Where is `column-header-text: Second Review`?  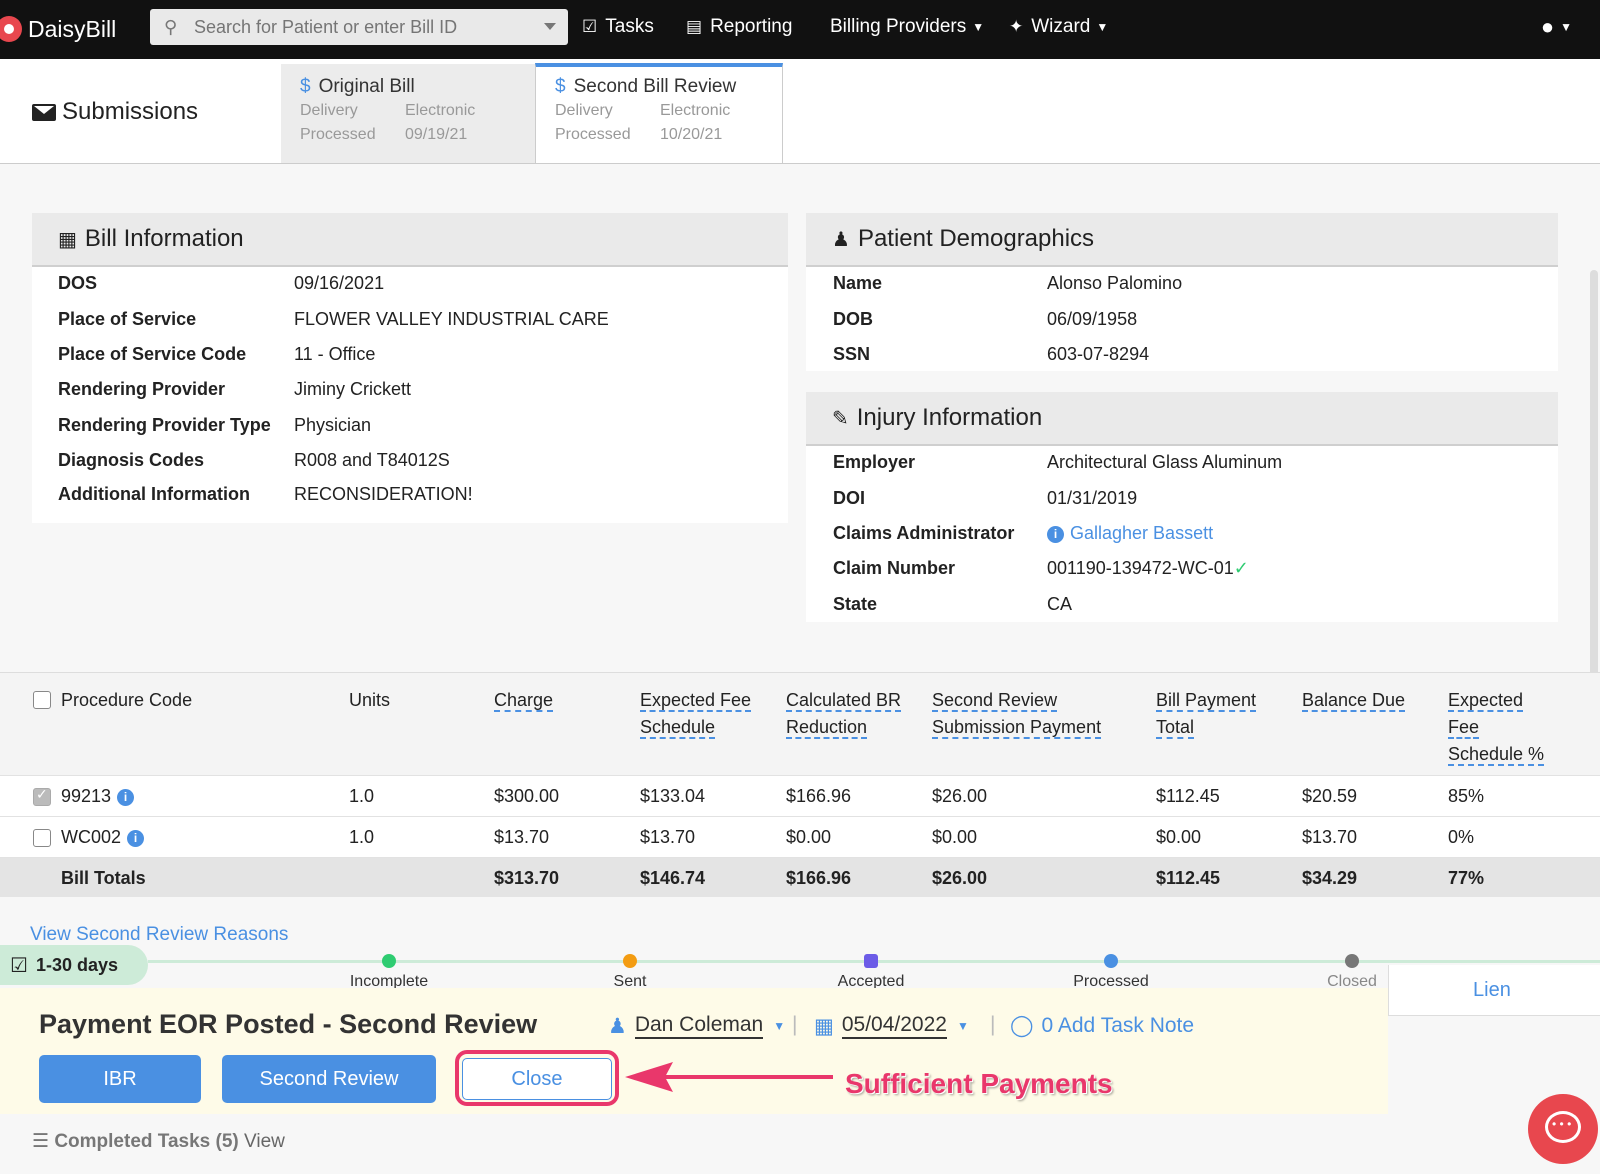
column-header-text: Second Review is located at coordinates (995, 701).